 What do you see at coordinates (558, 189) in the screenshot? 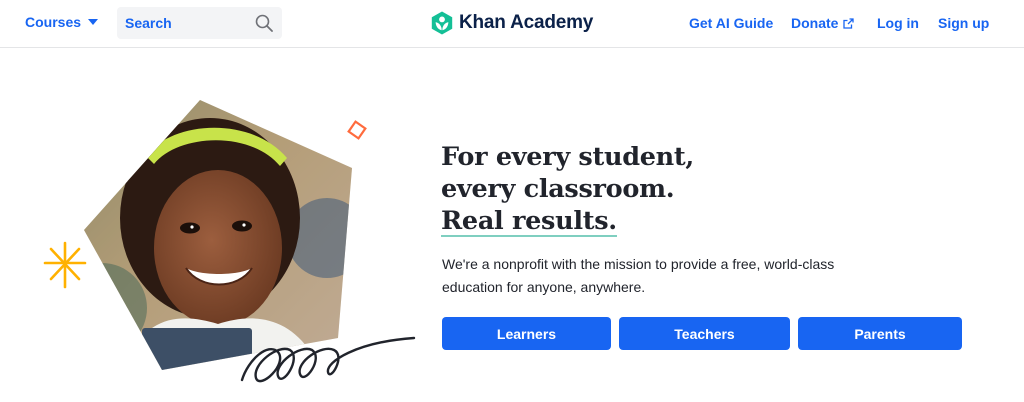
I see `headline-line-2: every classroom.` at bounding box center [558, 189].